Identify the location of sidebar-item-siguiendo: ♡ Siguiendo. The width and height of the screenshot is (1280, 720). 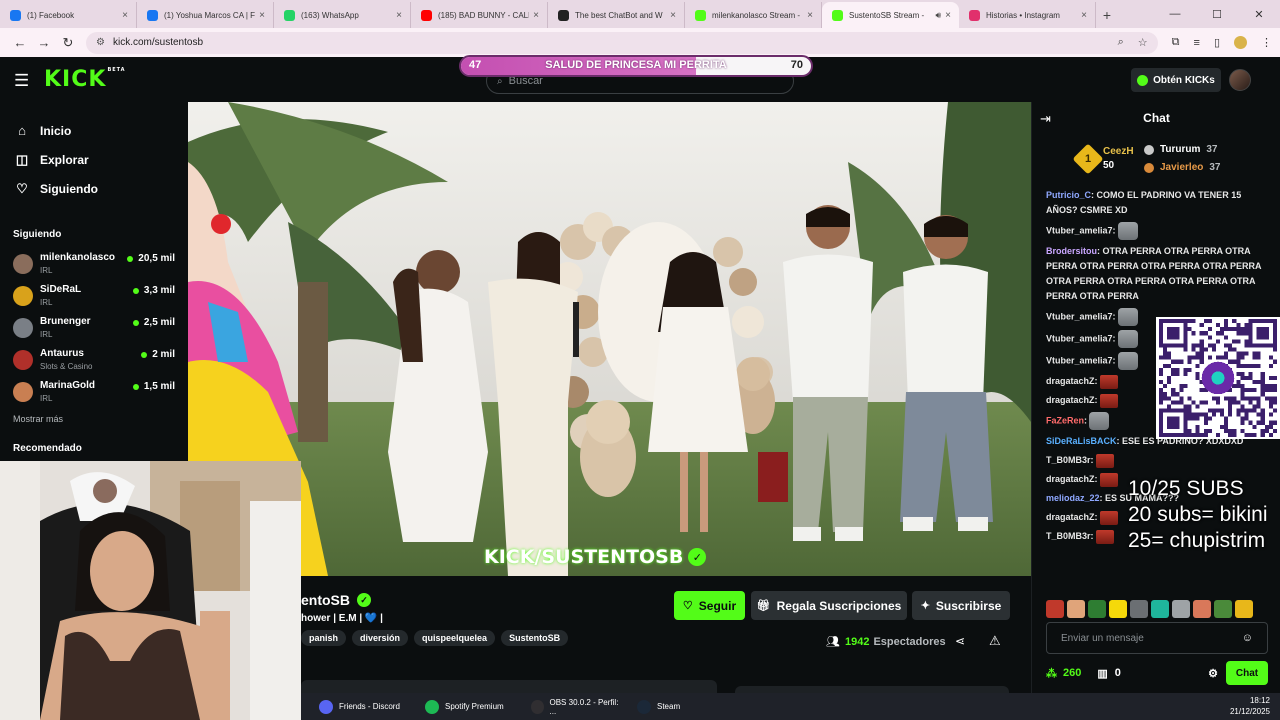
(94, 188).